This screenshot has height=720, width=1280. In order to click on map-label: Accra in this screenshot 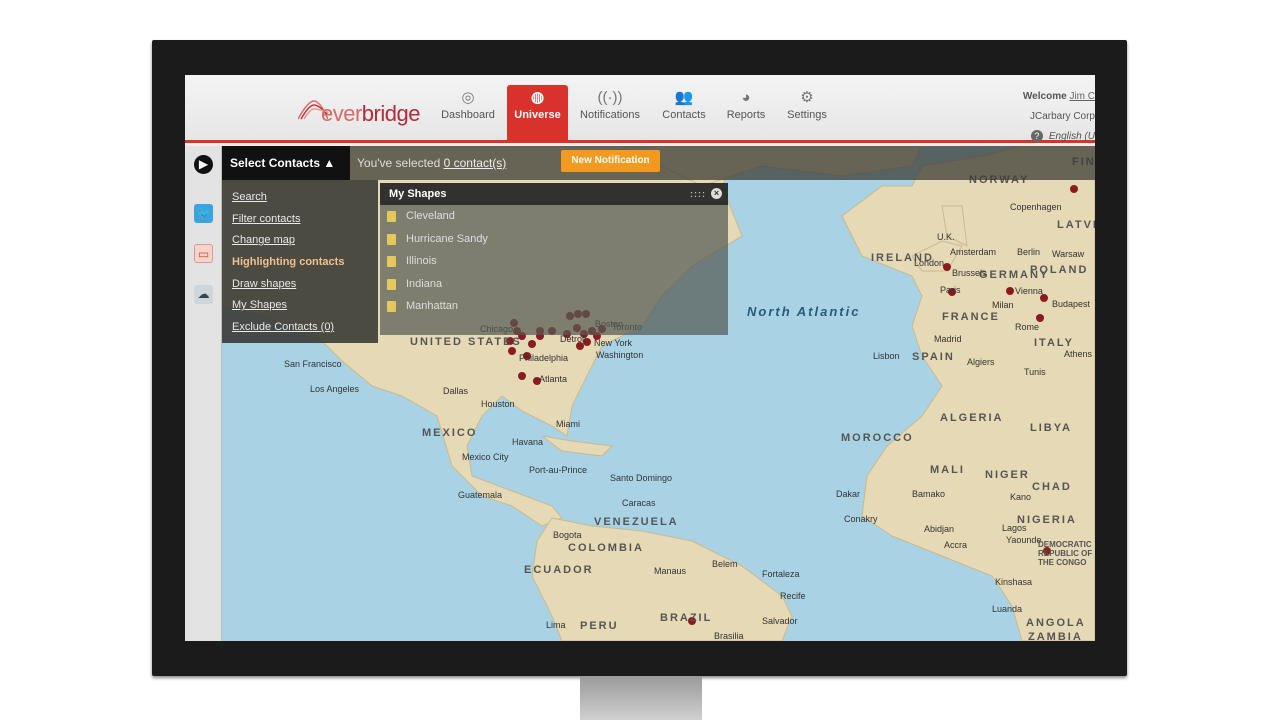, I will do `click(956, 545)`.